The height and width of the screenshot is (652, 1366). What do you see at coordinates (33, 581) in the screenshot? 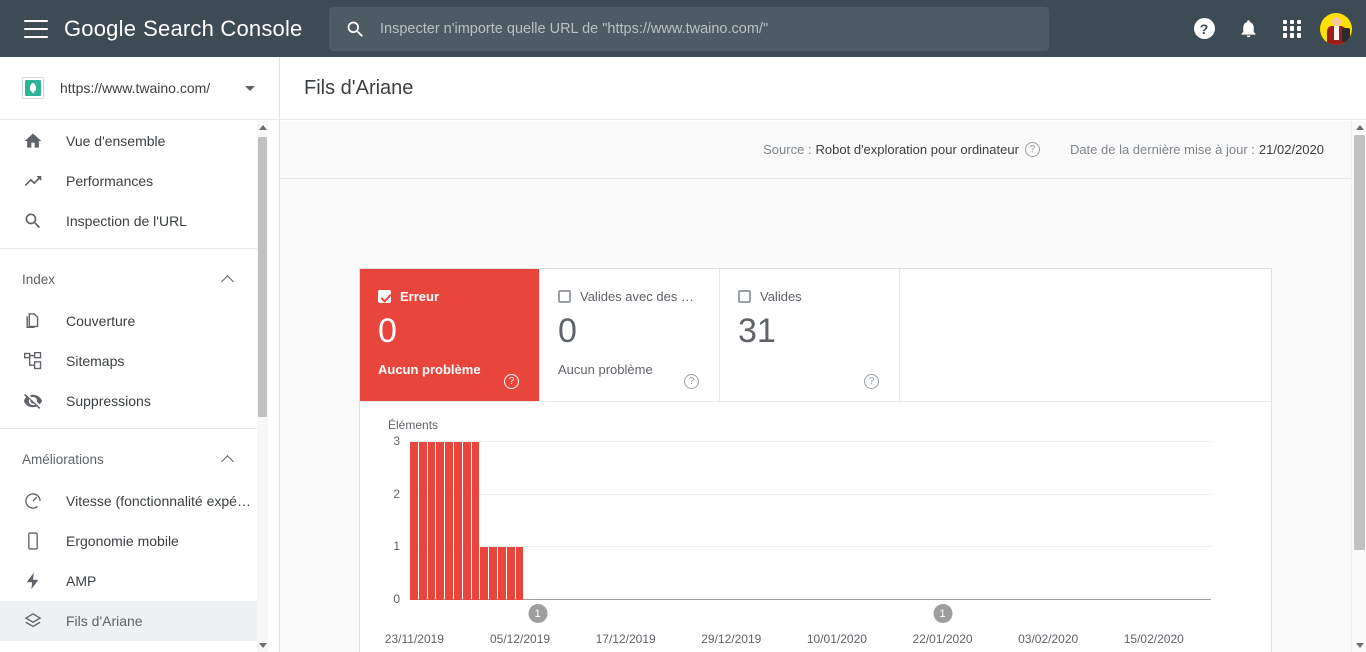
I see `bolt-icon` at bounding box center [33, 581].